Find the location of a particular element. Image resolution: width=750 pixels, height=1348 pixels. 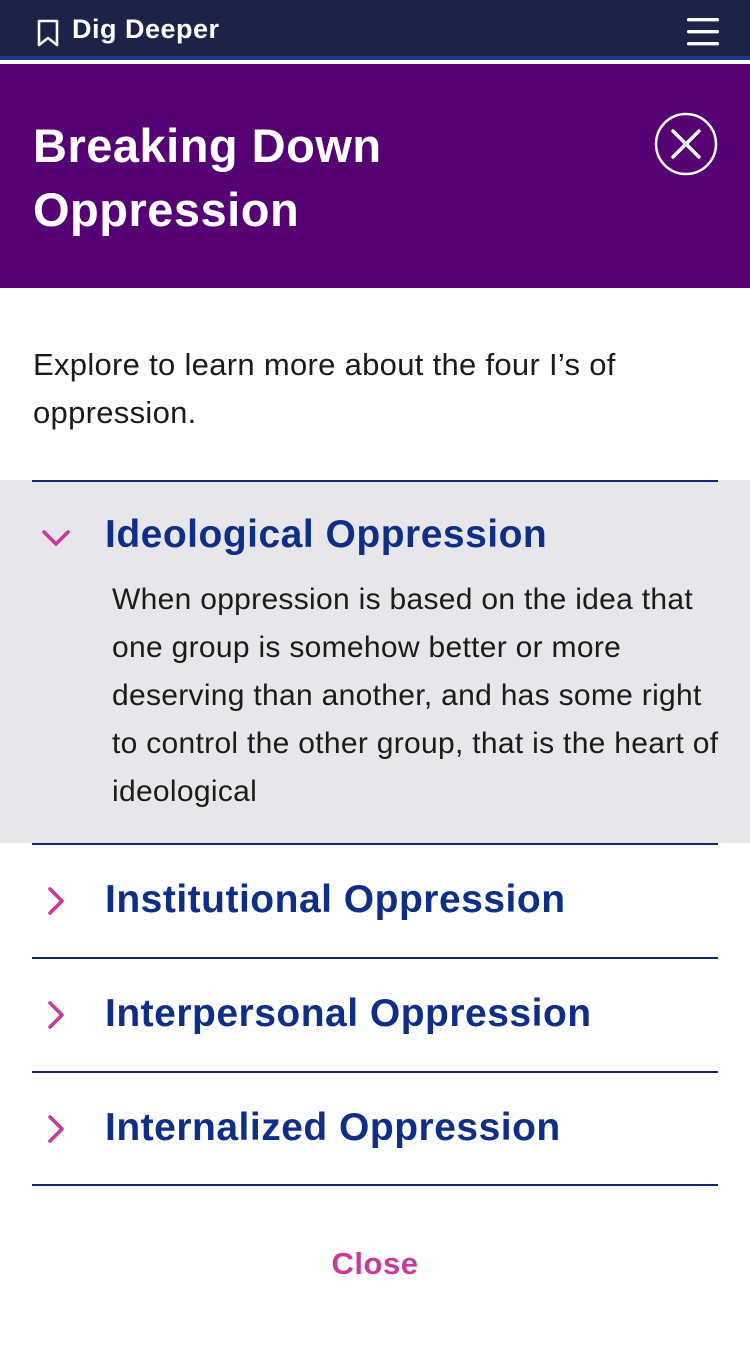

bookmark-icon is located at coordinates (48, 33).